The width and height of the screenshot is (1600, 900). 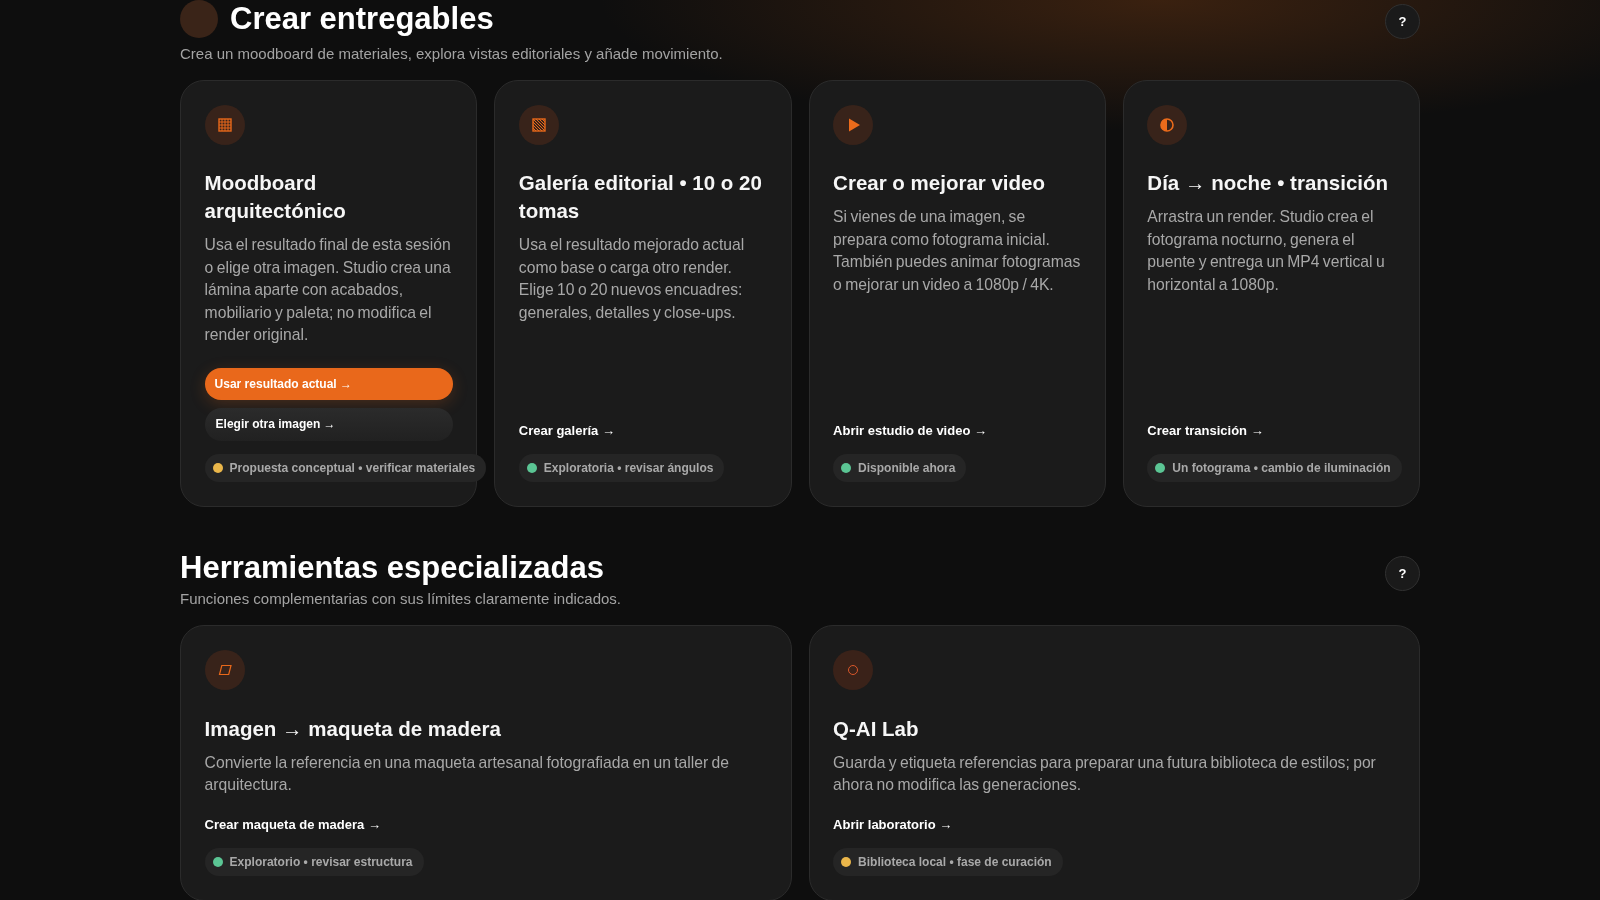 What do you see at coordinates (955, 862) in the screenshot?
I see `status-text: Biblioteca local • fase de curación` at bounding box center [955, 862].